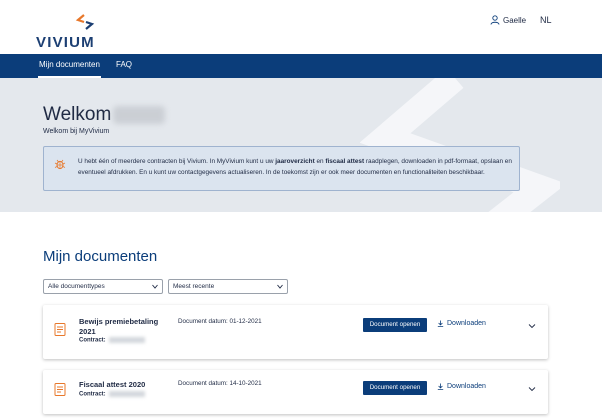 This screenshot has width=602, height=418. Describe the element at coordinates (139, 115) in the screenshot. I see `redacted-name` at that location.